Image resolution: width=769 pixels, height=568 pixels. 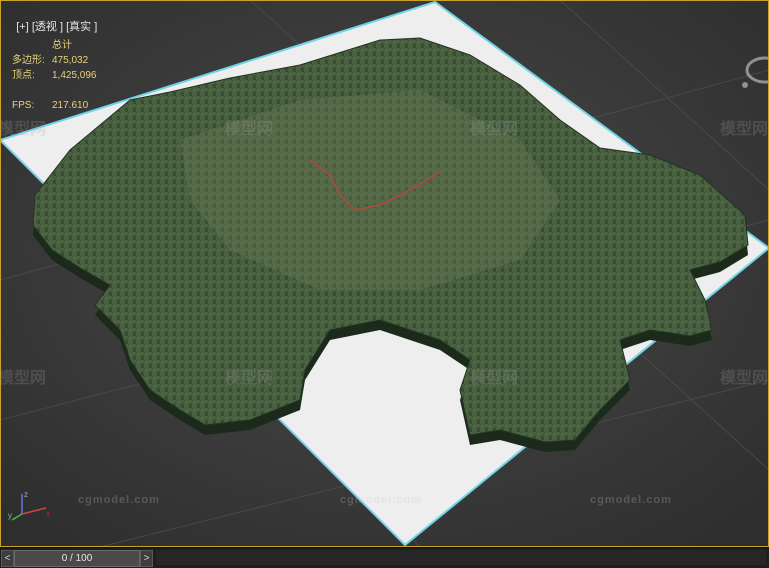 I want to click on timeline-next-button: >, so click(x=146, y=558).